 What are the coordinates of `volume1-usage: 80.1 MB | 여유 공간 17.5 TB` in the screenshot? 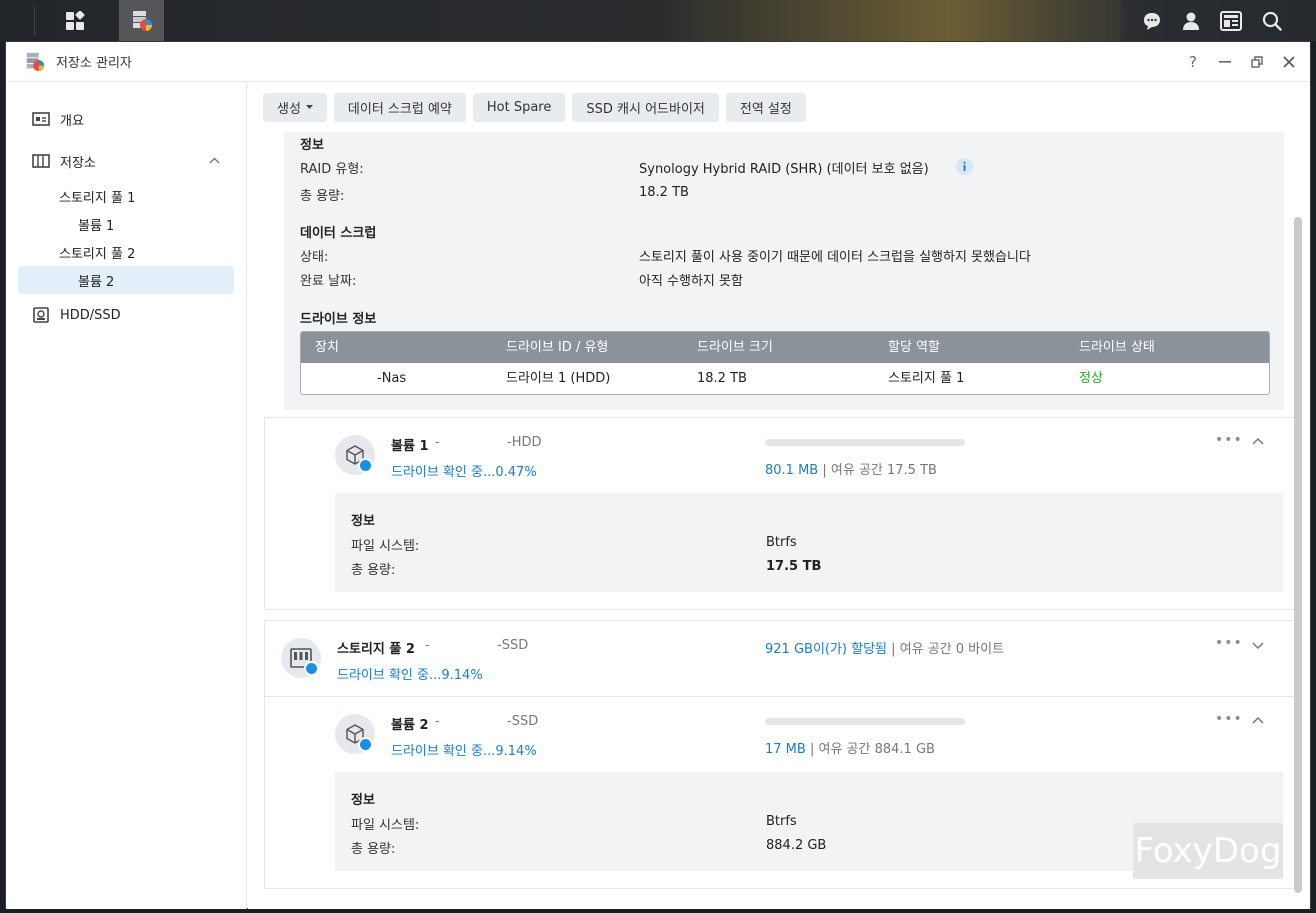 It's located at (851, 468).